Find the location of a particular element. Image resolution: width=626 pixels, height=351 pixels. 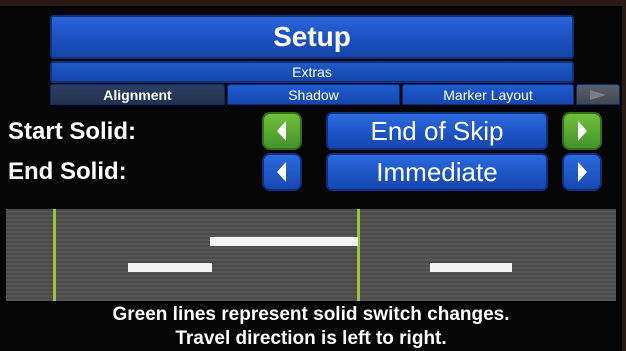

start-solid-prev-button is located at coordinates (282, 131).